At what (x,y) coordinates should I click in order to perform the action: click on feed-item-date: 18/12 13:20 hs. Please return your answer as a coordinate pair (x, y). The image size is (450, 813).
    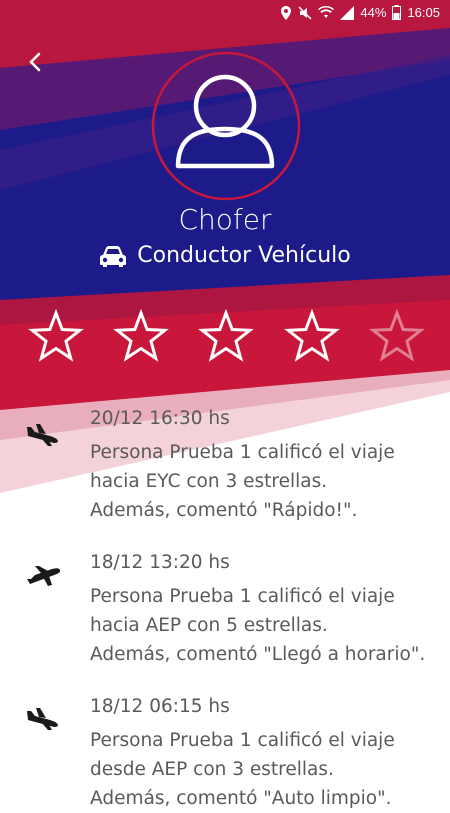
    Looking at the image, I should click on (160, 562).